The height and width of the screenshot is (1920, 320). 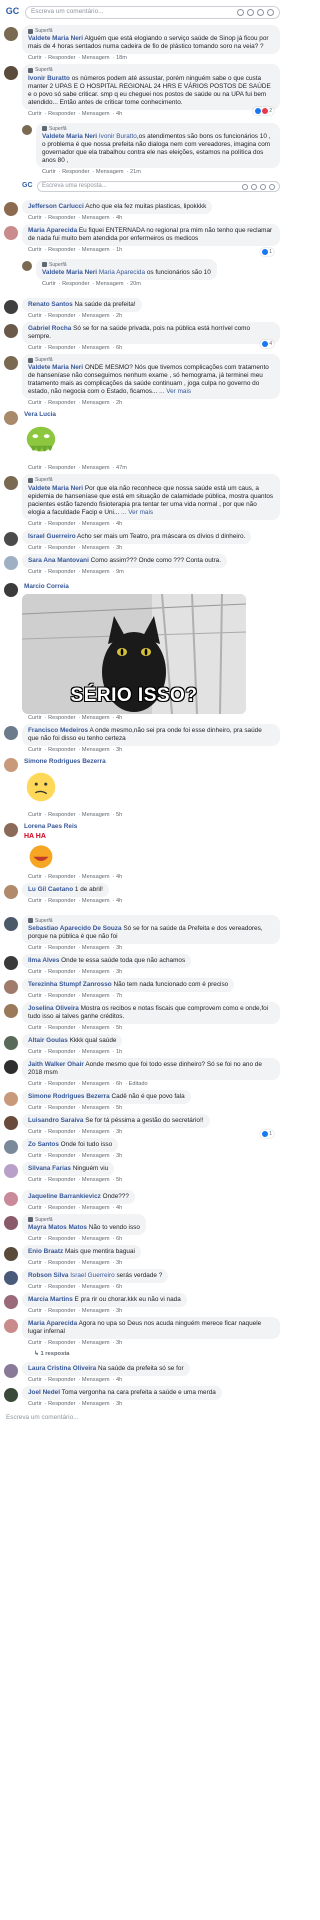 I want to click on comment-author: Renato Santos, so click(x=50, y=304).